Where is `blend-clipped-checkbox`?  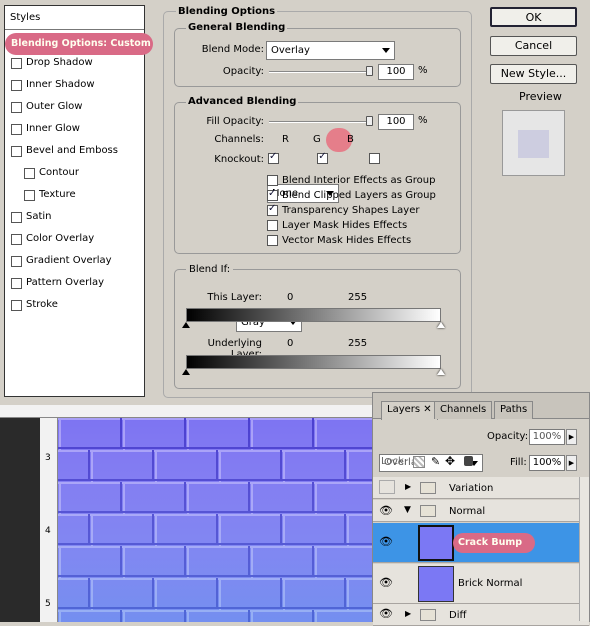 blend-clipped-checkbox is located at coordinates (272, 194).